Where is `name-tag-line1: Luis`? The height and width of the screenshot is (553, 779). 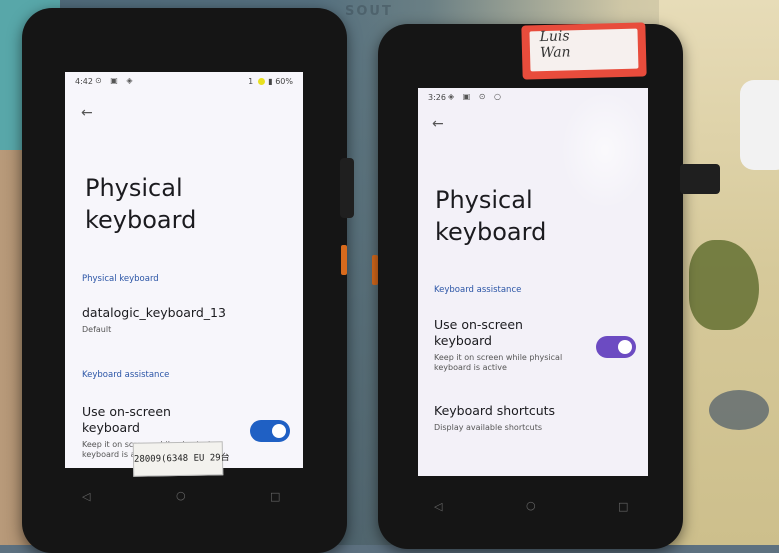
name-tag-line1: Luis is located at coordinates (554, 37).